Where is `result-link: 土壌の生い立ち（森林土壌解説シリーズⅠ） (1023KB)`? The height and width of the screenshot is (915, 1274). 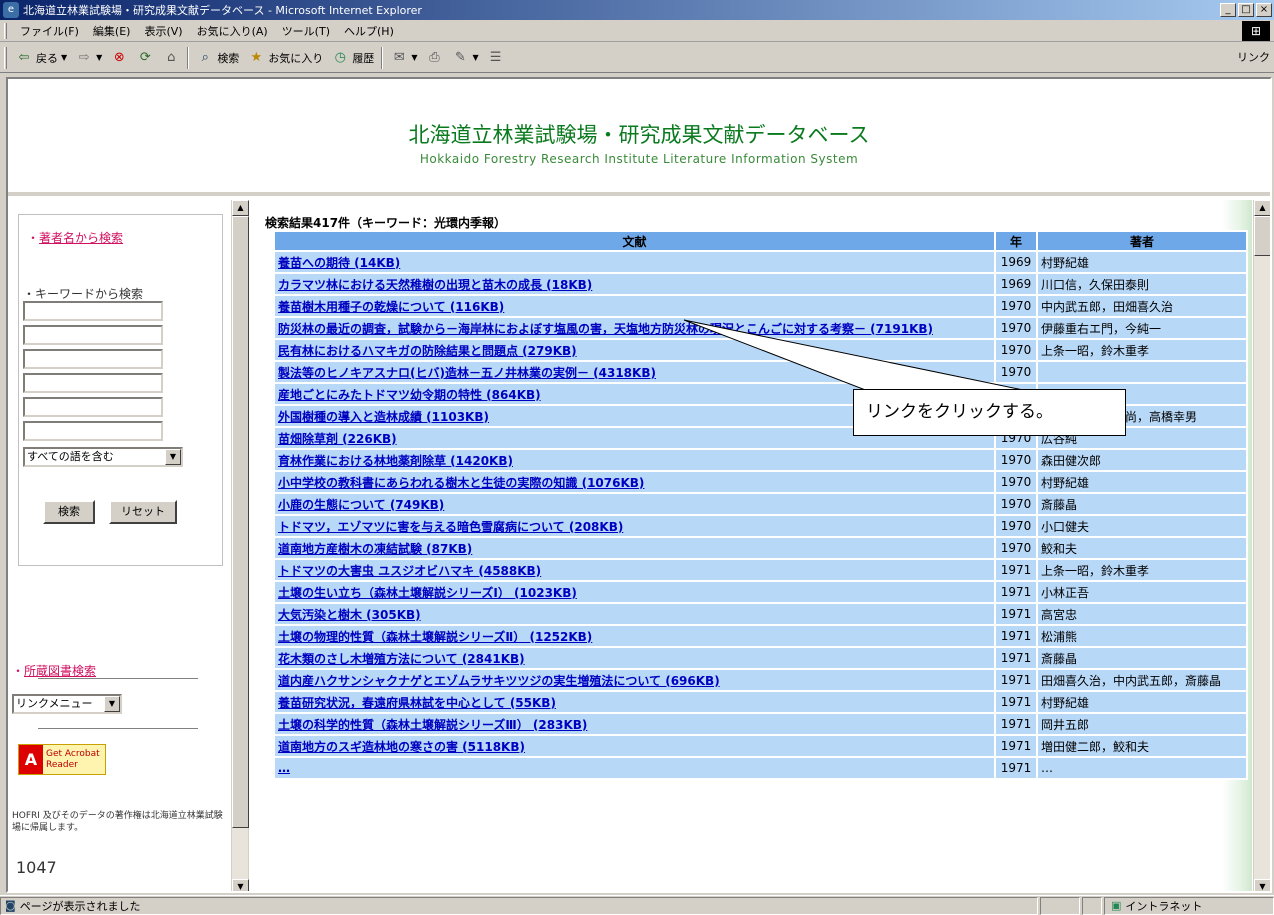
result-link: 土壌の生い立ち（森林土壌解説シリーズⅠ） (1023KB) is located at coordinates (427, 593).